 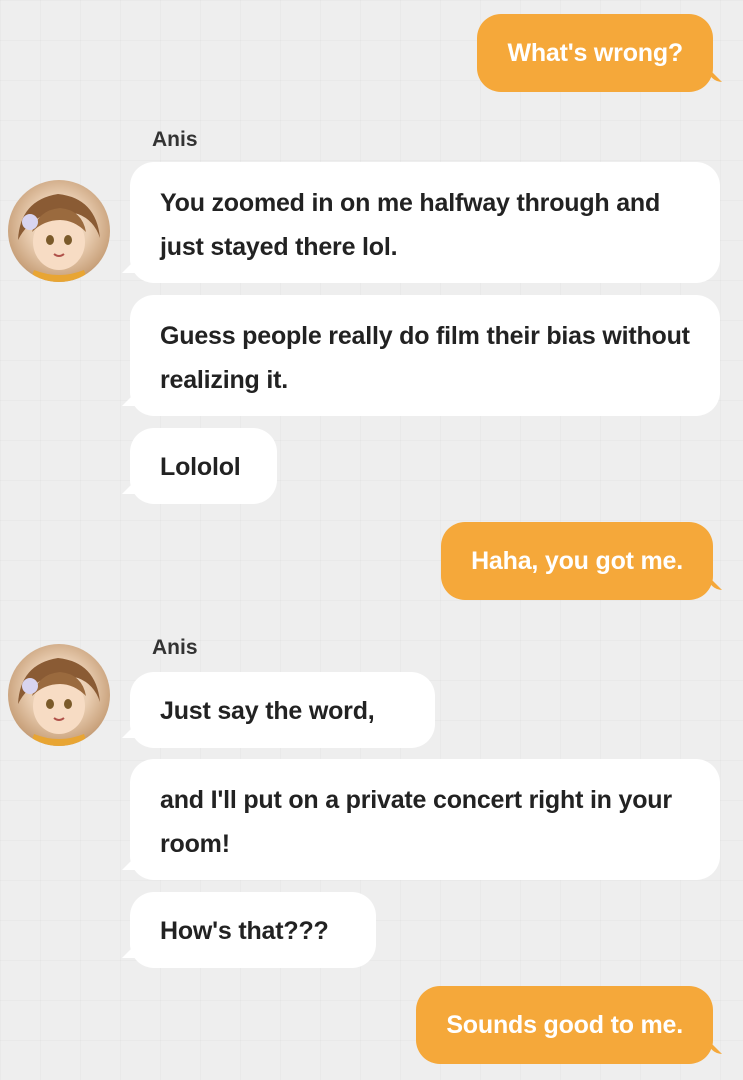 What do you see at coordinates (244, 931) in the screenshot?
I see `message-text: How's that???` at bounding box center [244, 931].